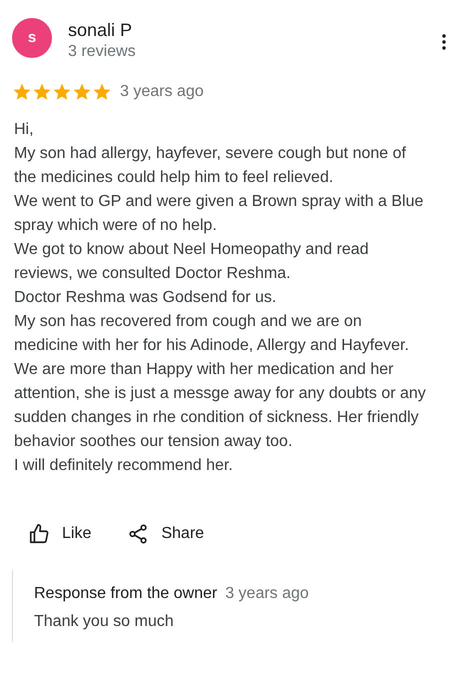  I want to click on review-text: I will definitely recommend her., so click(124, 466).